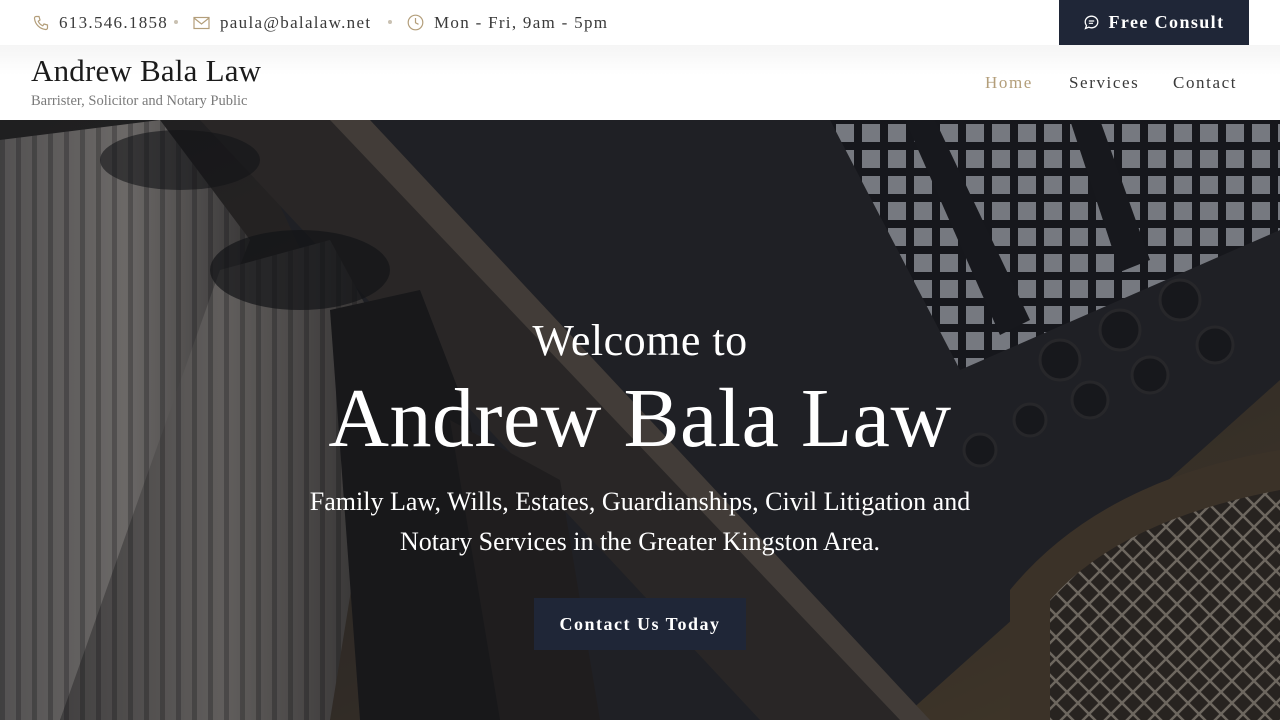 The image size is (1280, 720). Describe the element at coordinates (1090, 22) in the screenshot. I see `chat-icon` at that location.